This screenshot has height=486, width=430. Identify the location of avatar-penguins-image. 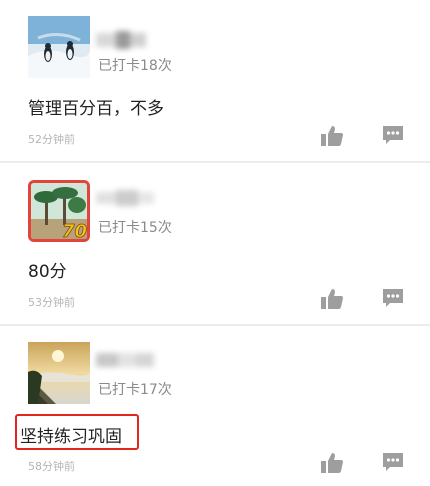
(59, 47).